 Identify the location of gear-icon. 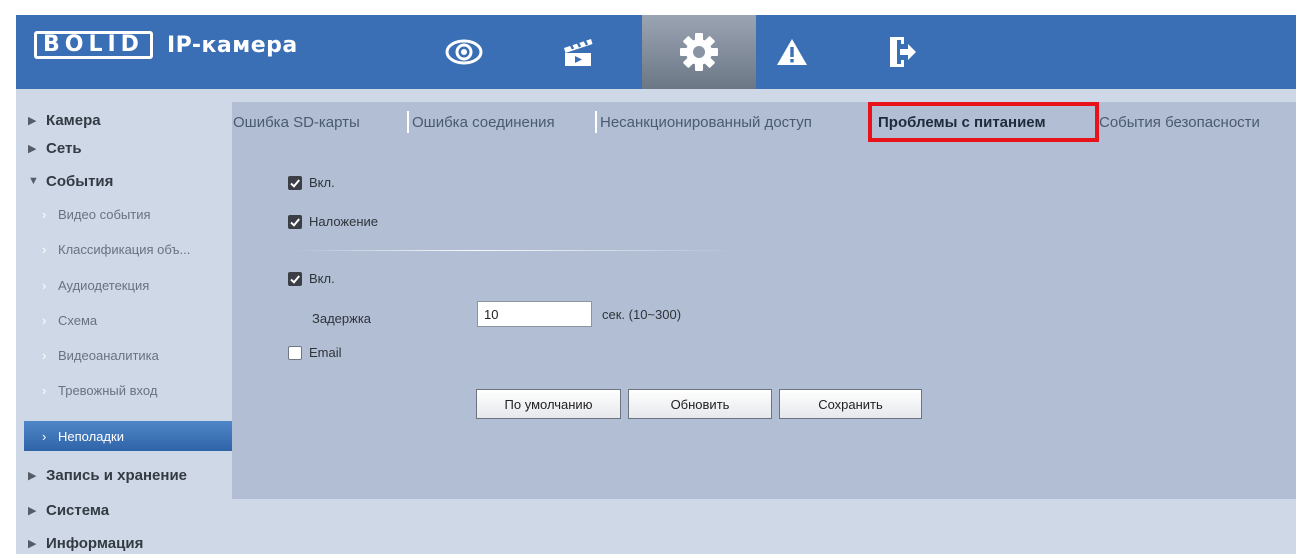
(699, 52).